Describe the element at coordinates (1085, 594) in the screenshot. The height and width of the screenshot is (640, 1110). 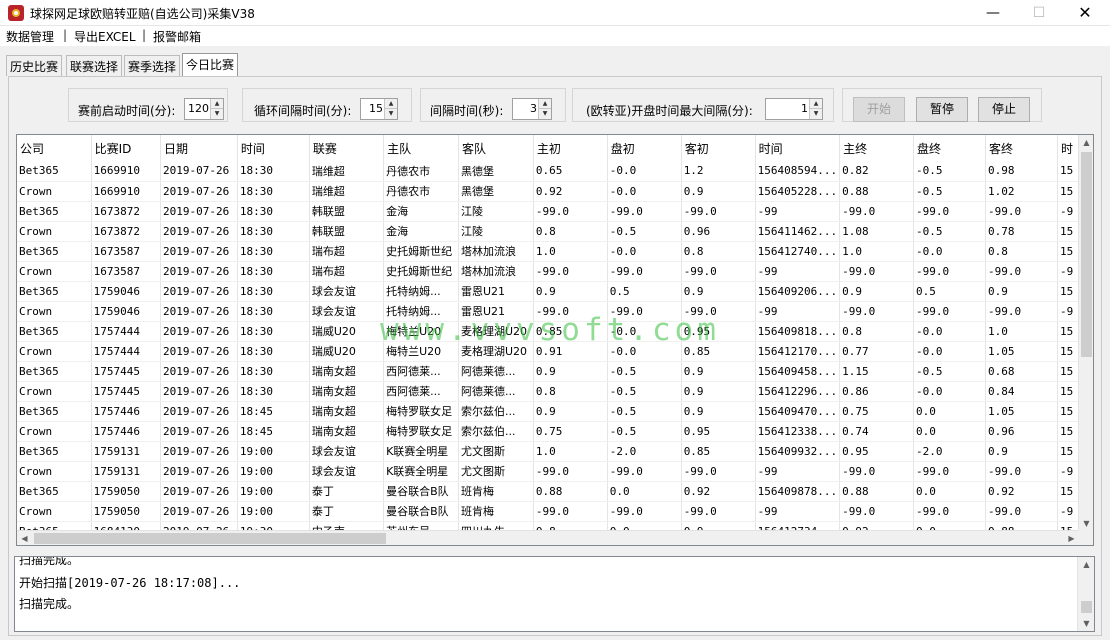
I see `log-vertical-scrollbar: ▲ ▼` at that location.